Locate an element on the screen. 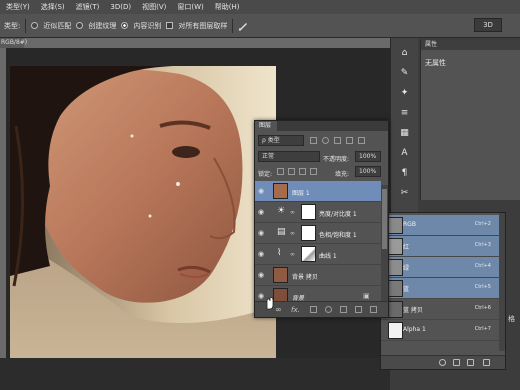  channel-row: ◉ 红 Ctrl+3 is located at coordinates (440, 246).